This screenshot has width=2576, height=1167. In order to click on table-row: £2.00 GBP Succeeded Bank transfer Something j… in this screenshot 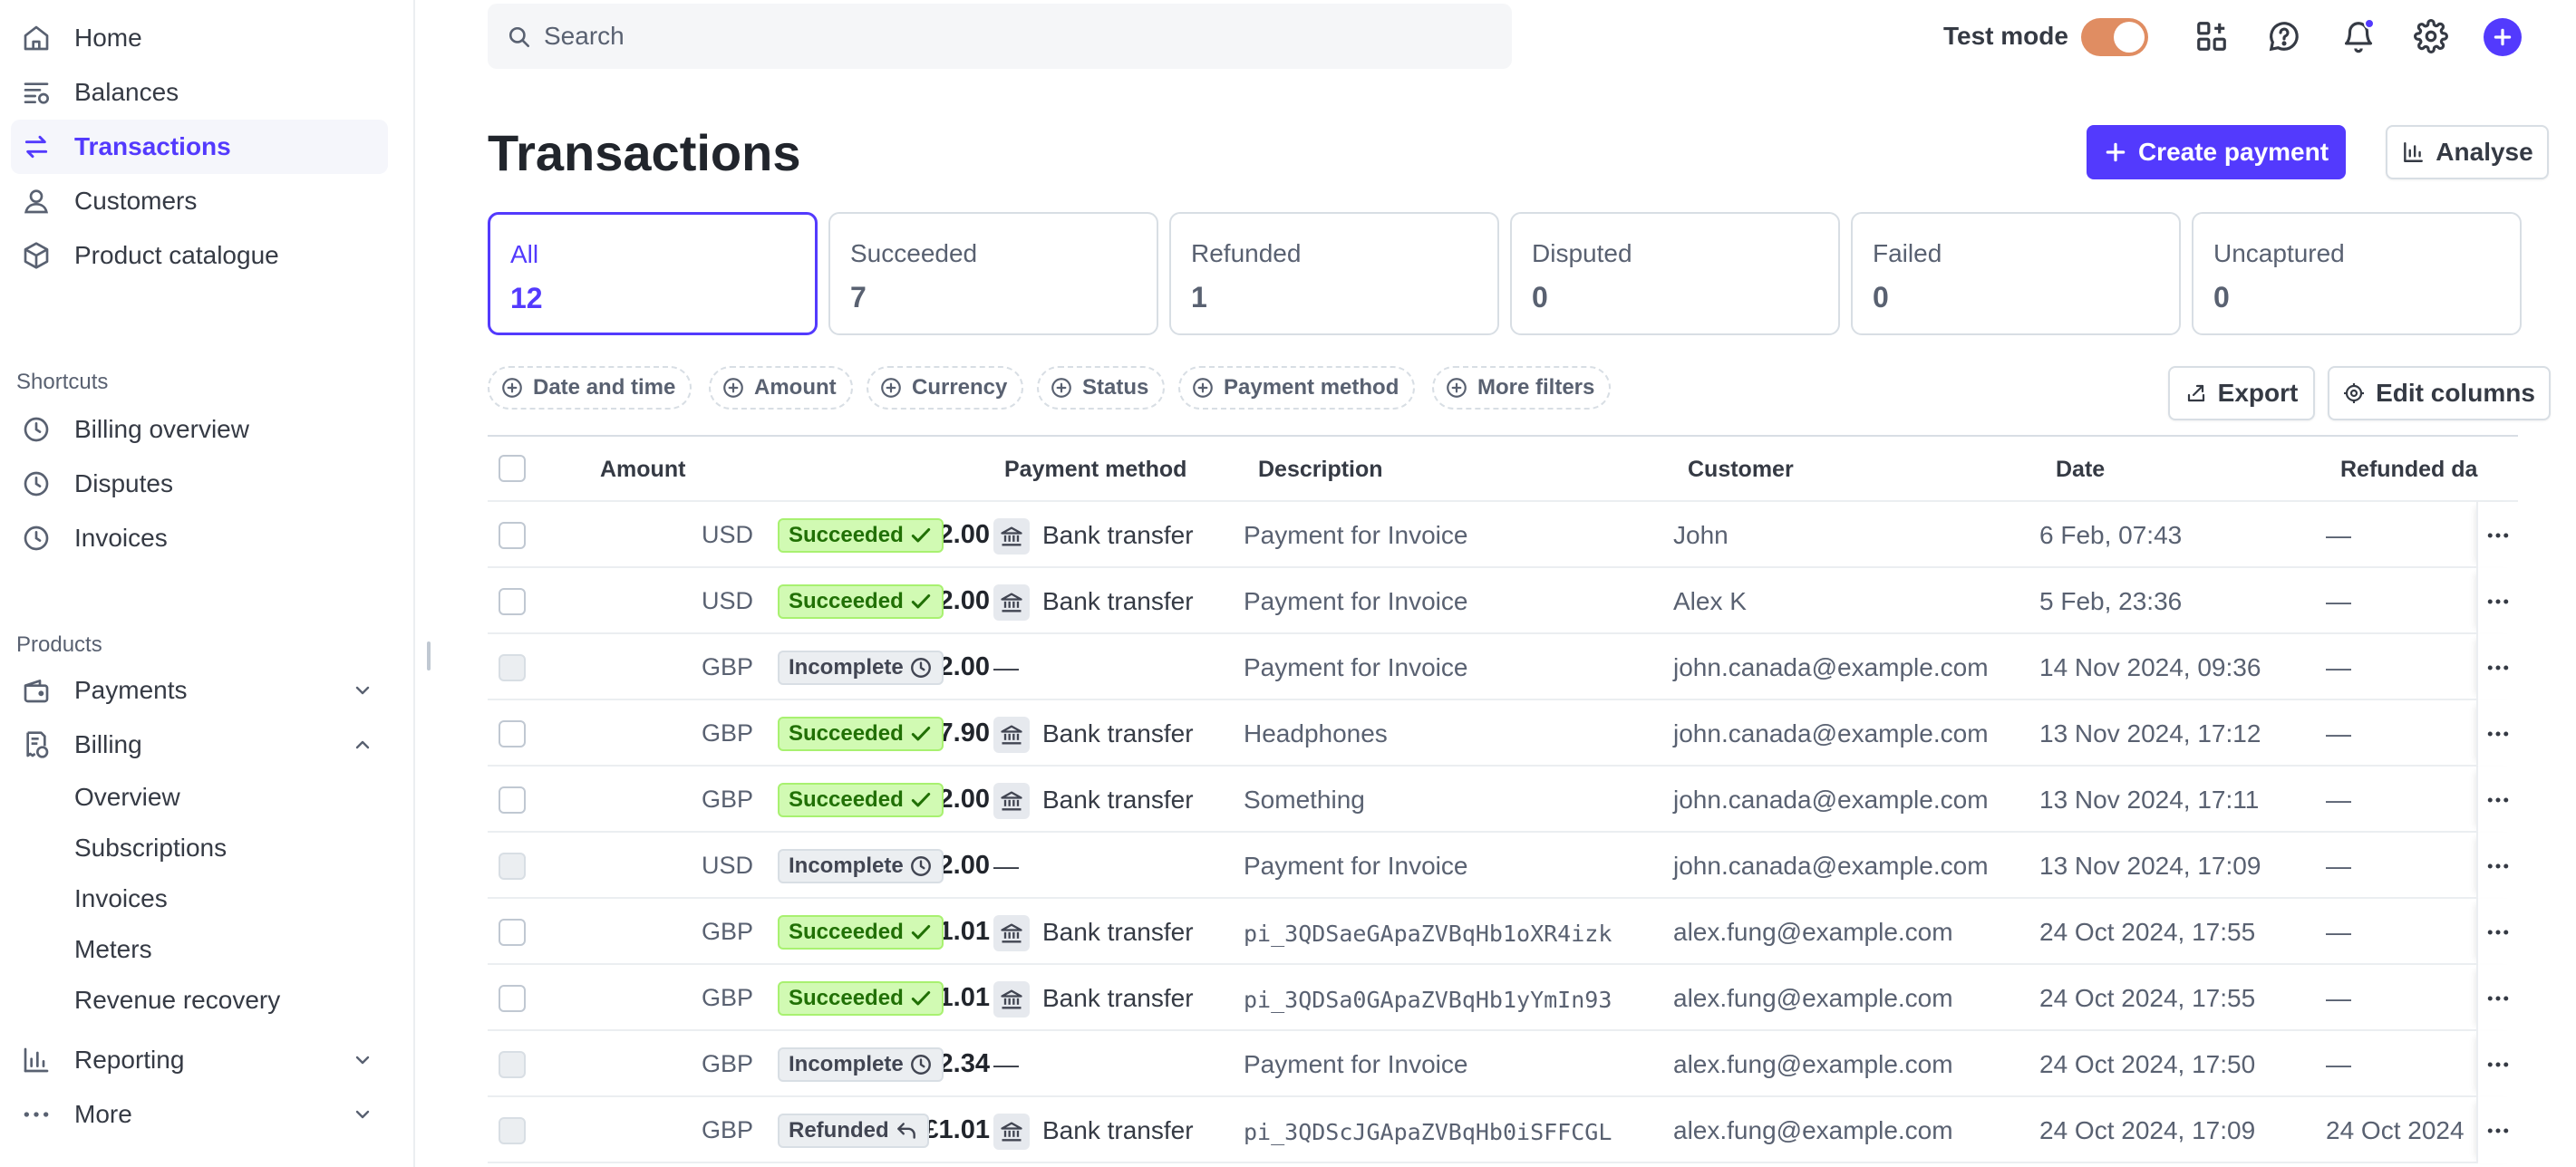, I will do `click(1503, 800)`.